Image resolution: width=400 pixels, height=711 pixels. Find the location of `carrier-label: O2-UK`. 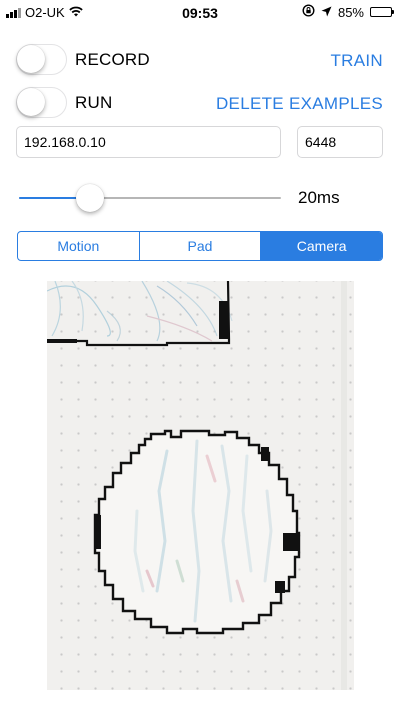

carrier-label: O2-UK is located at coordinates (45, 12).